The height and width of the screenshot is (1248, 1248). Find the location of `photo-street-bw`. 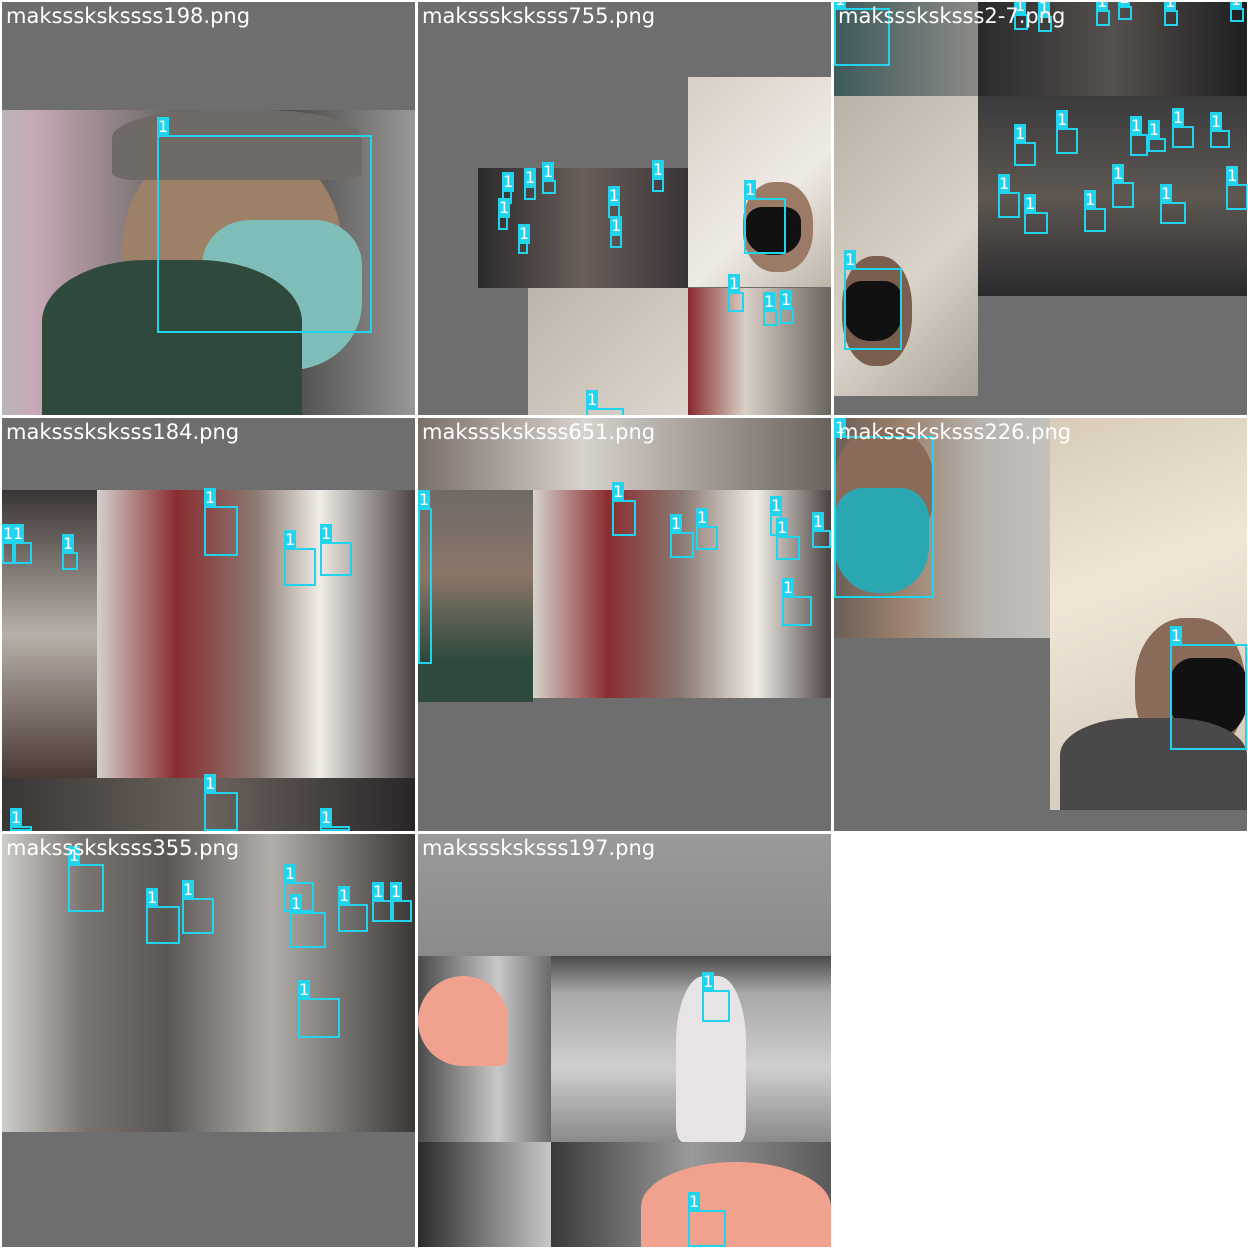

photo-street-bw is located at coordinates (484, 1194).